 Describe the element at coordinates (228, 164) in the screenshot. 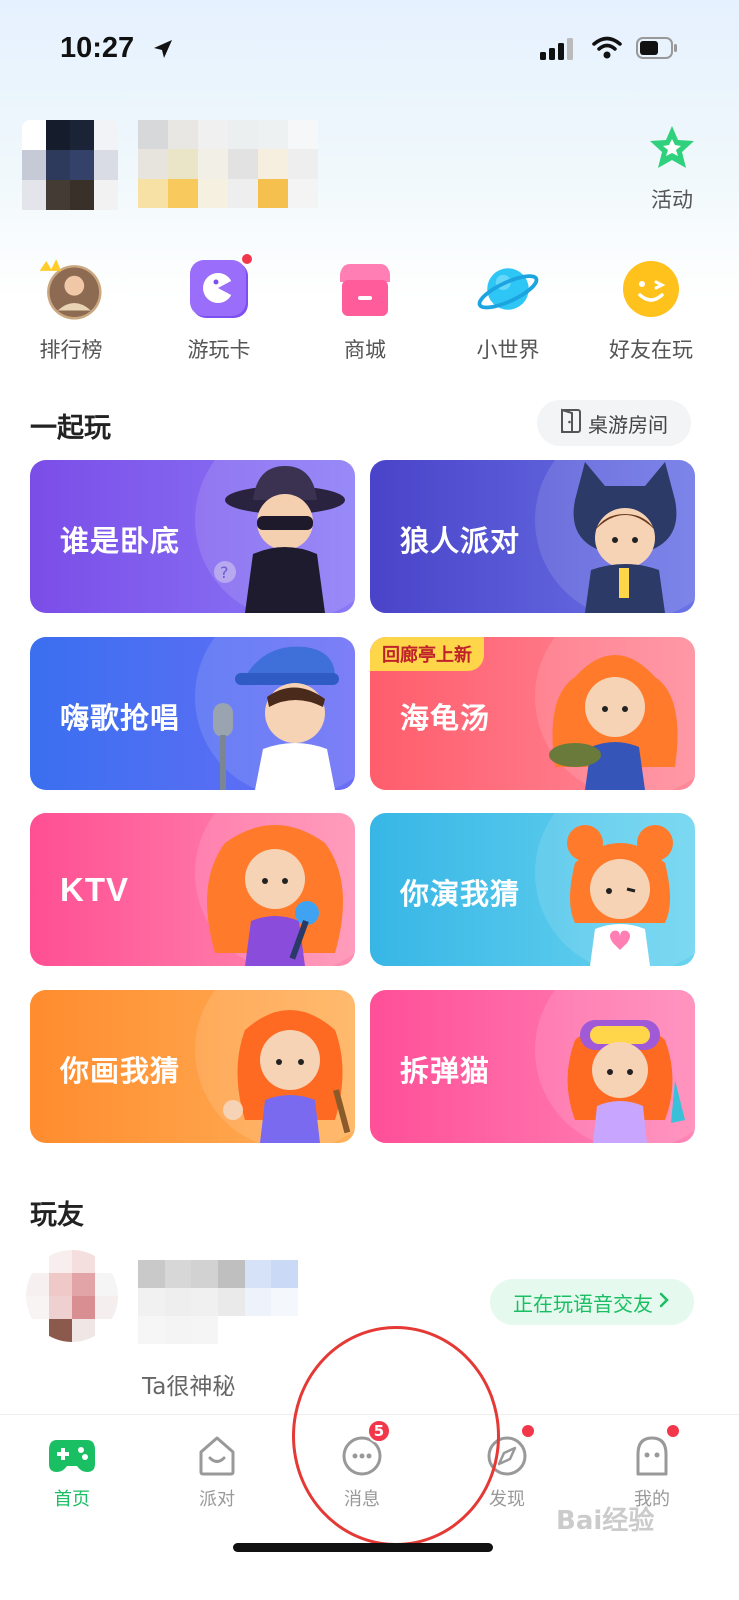

I see `user-name-blurred` at that location.